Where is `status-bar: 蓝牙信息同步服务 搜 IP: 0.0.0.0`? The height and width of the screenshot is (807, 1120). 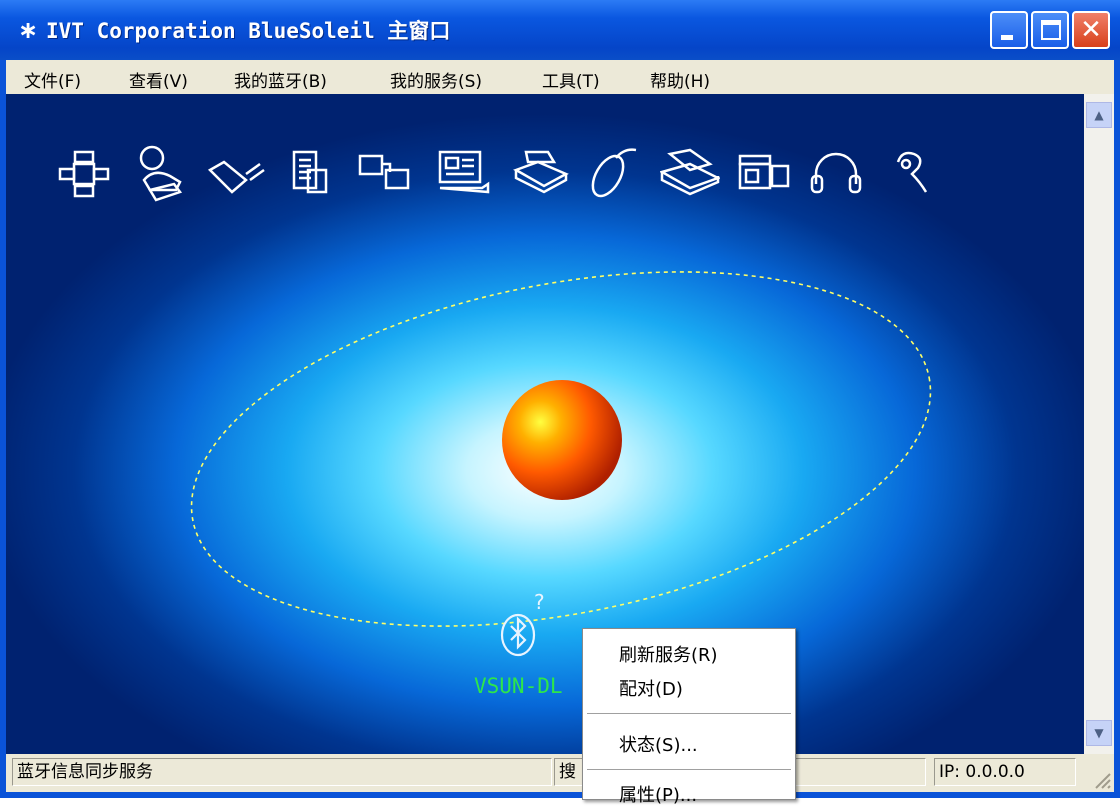
status-bar: 蓝牙信息同步服务 搜 IP: 0.0.0.0 is located at coordinates (560, 773).